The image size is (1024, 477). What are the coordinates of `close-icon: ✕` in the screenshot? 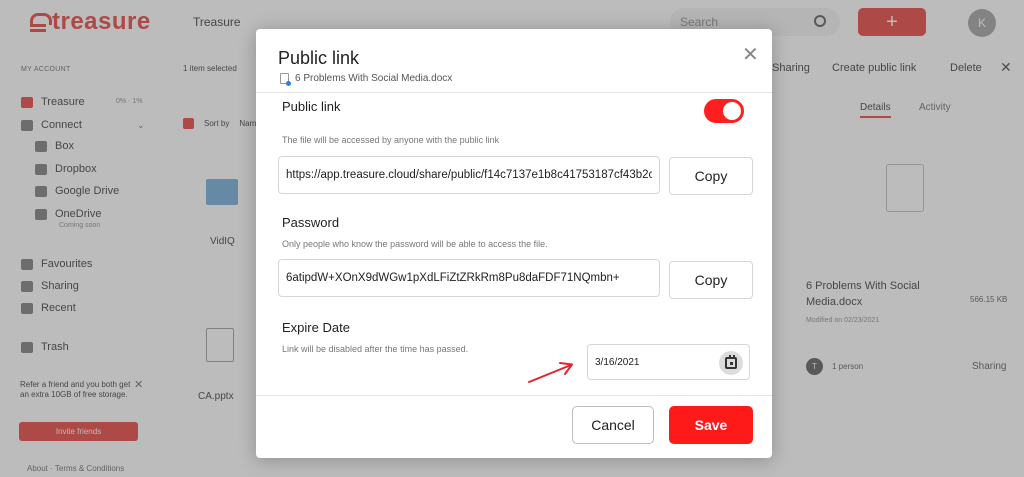 It's located at (750, 54).